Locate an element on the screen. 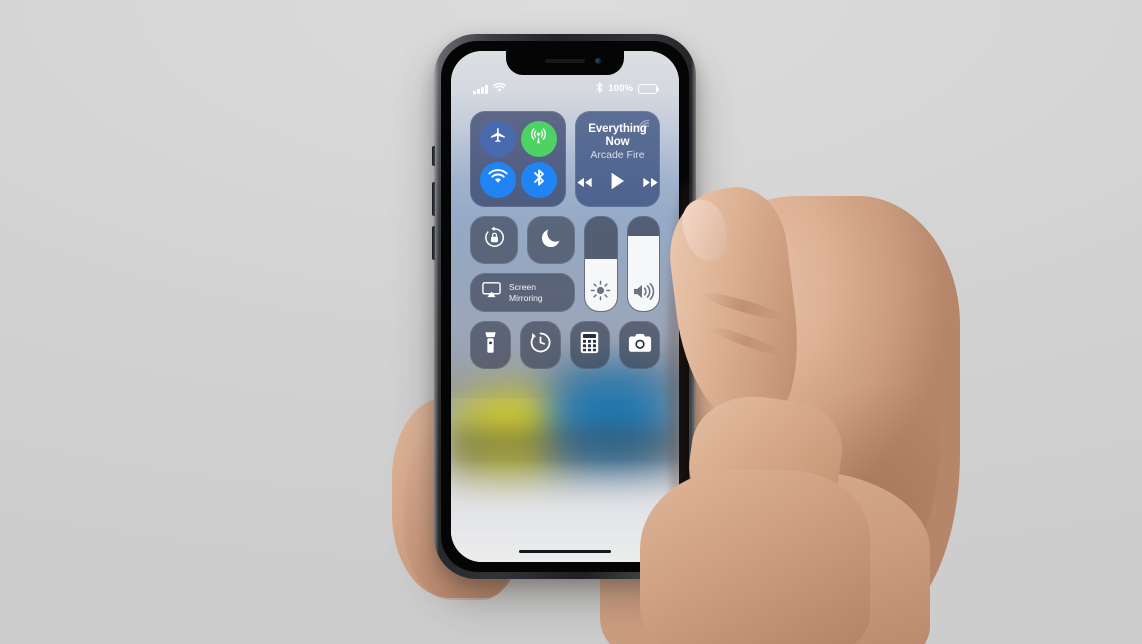 The width and height of the screenshot is (1142, 644). mirroring-label-line2: Mirroring is located at coordinates (526, 297).